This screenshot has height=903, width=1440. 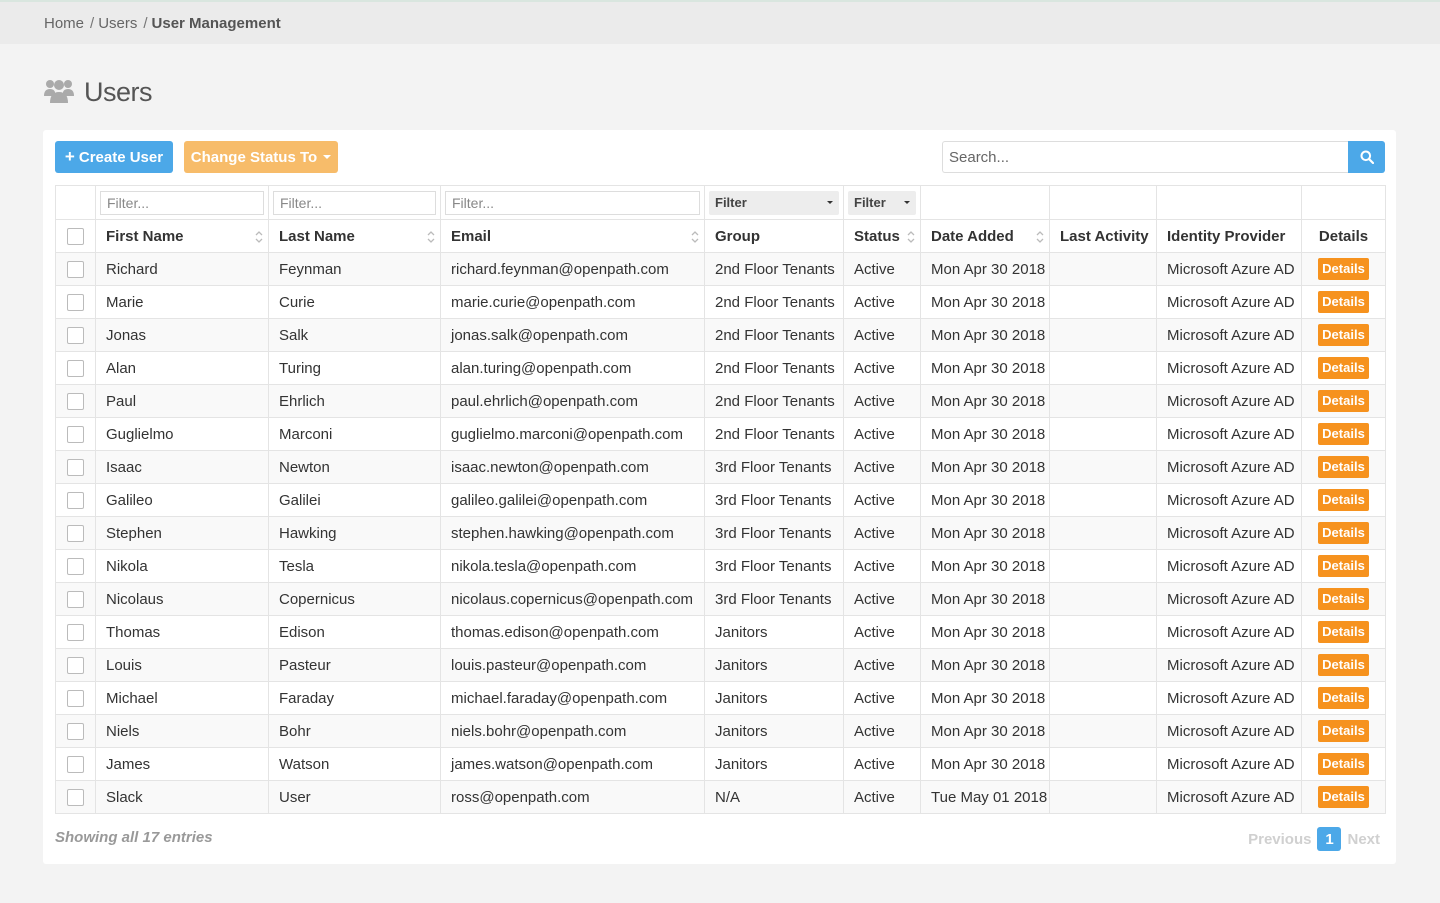 I want to click on column-header-first-name: First Name, so click(x=182, y=236).